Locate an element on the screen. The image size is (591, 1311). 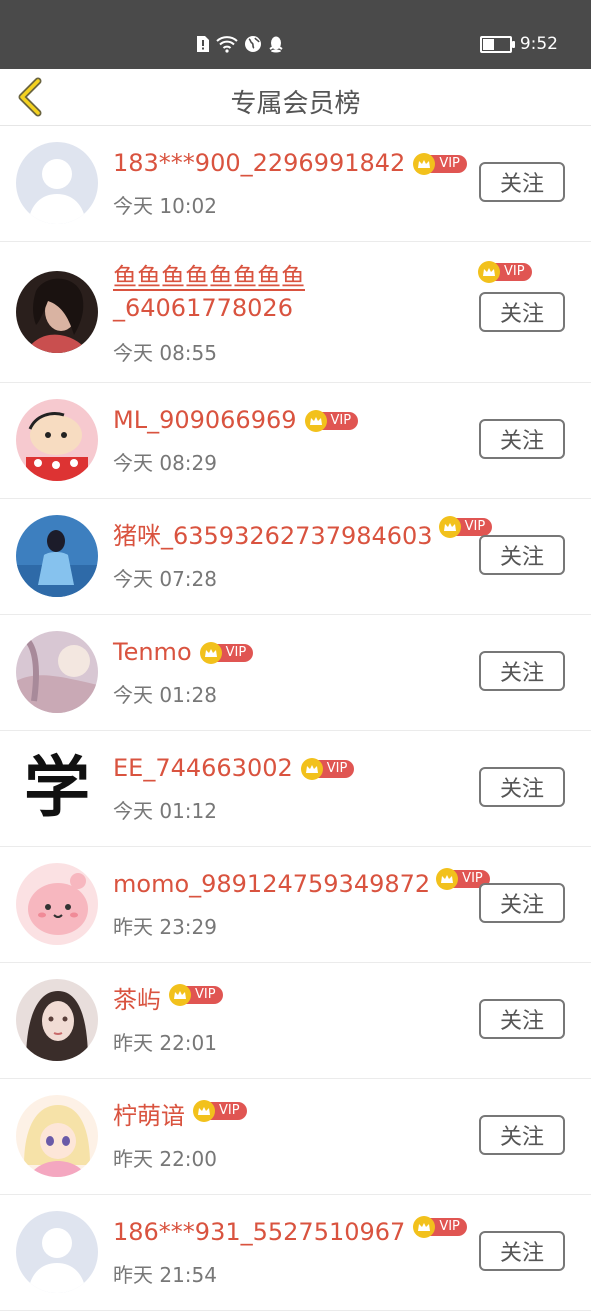
pastel-photo-avatar is located at coordinates (57, 672).